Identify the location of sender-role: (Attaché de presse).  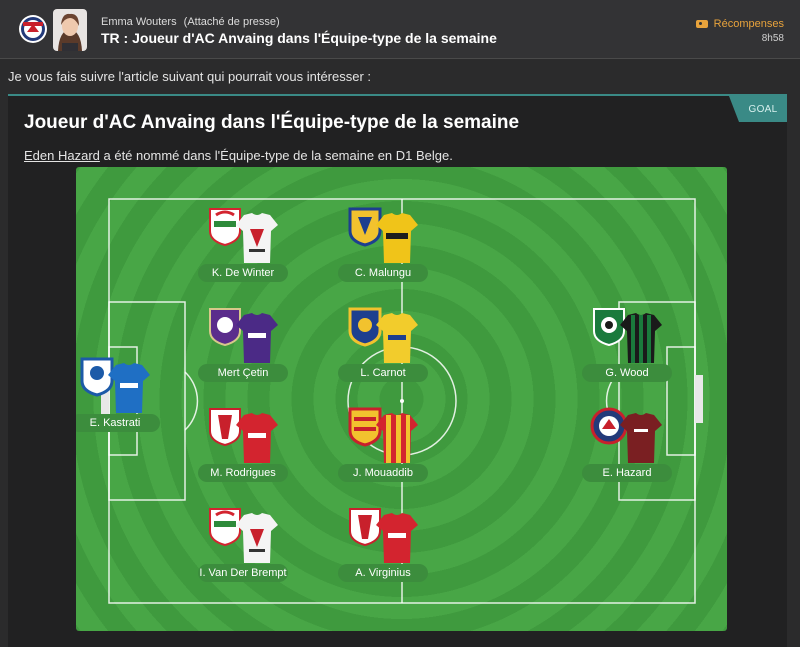
(231, 22).